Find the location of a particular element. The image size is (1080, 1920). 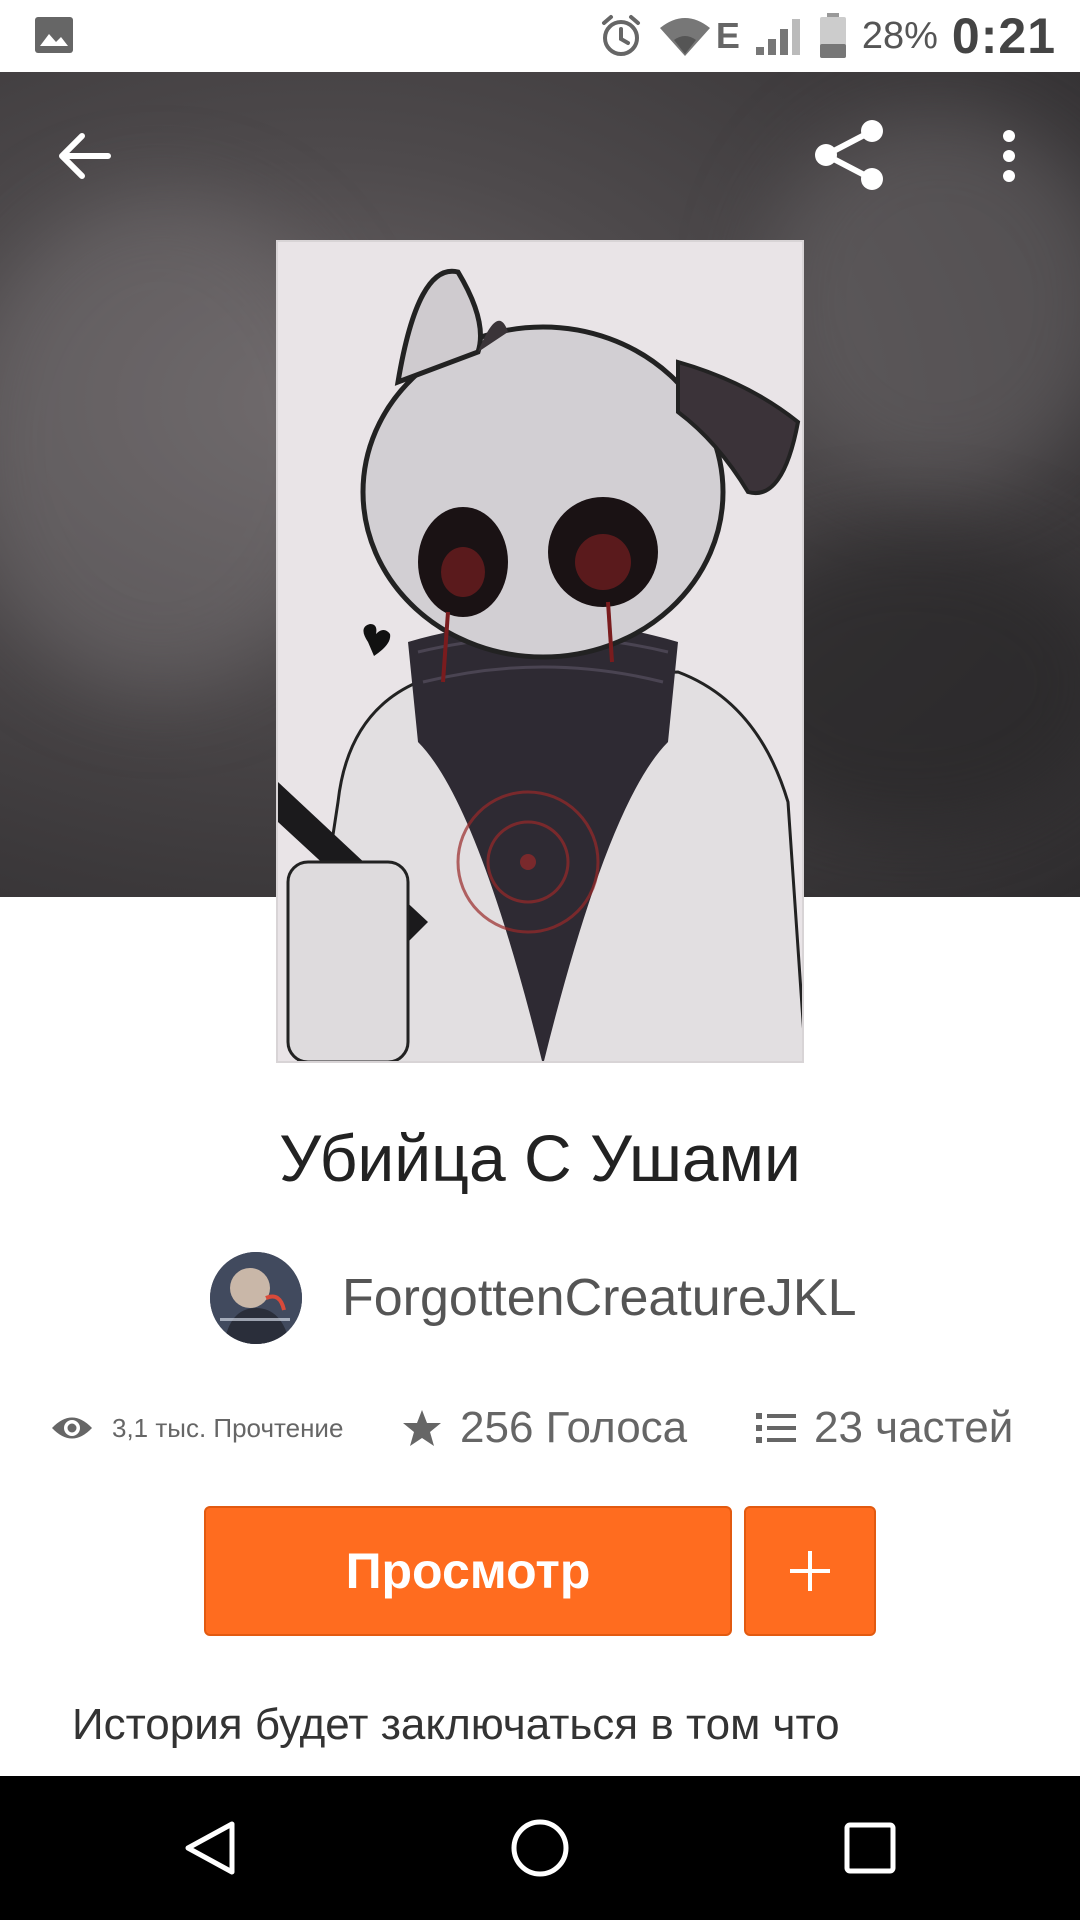

plus-icon is located at coordinates (810, 1571).